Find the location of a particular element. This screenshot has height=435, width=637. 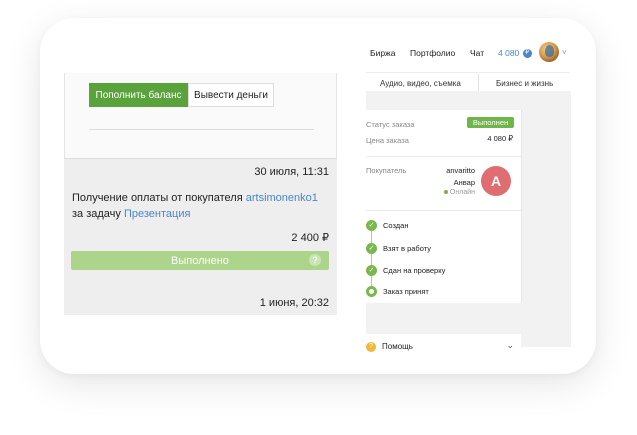

transaction-desc-mid: за задачу is located at coordinates (98, 214).